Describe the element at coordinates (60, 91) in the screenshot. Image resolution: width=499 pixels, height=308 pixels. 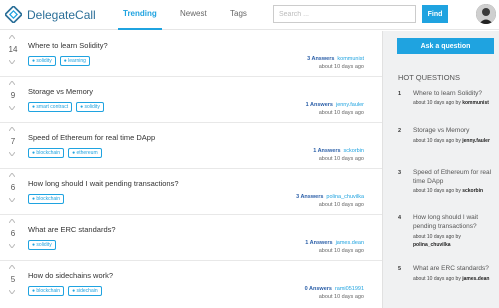
I see `question-title: Storage vs Memory` at that location.